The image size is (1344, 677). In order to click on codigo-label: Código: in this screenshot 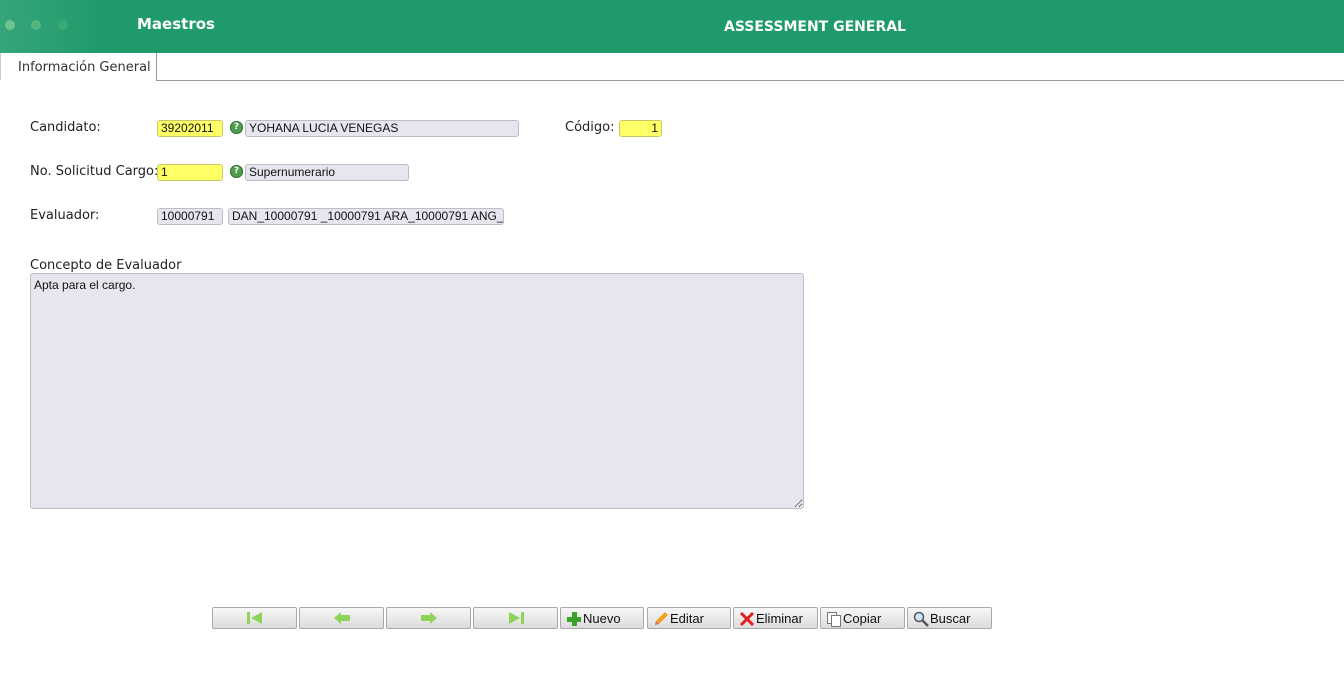, I will do `click(590, 127)`.